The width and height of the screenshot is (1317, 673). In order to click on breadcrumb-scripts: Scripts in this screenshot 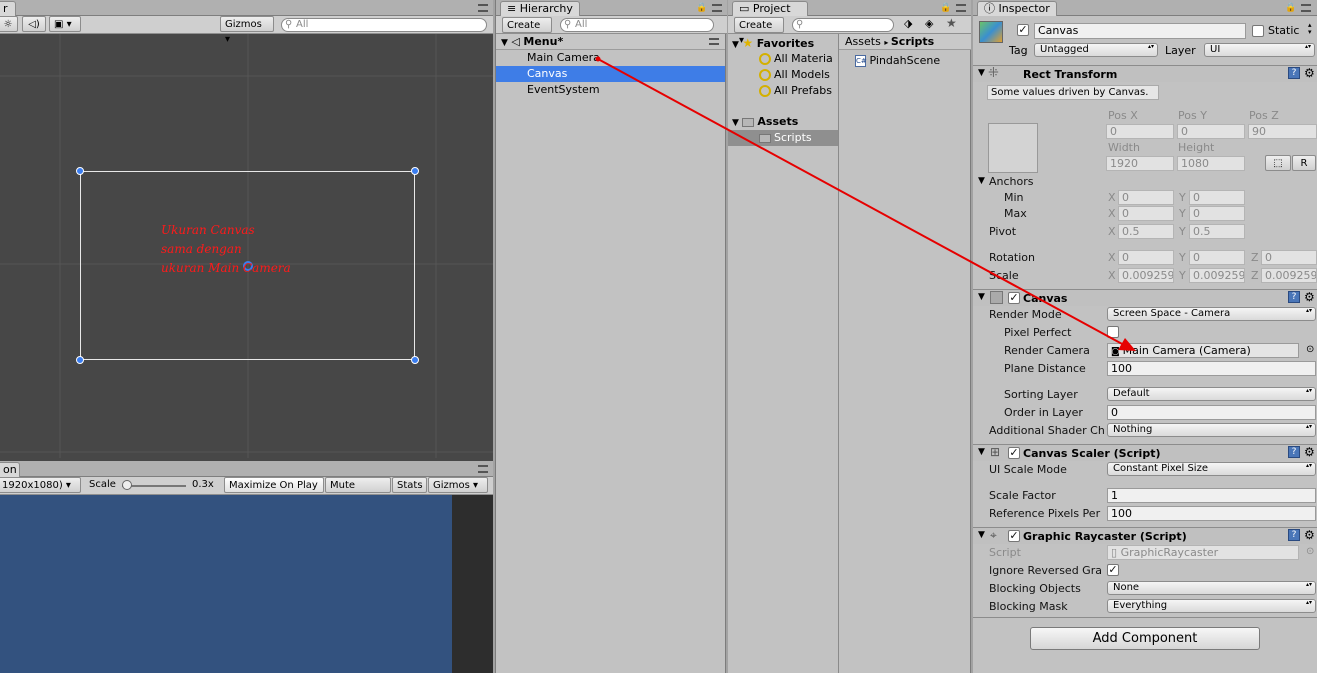, I will do `click(912, 41)`.